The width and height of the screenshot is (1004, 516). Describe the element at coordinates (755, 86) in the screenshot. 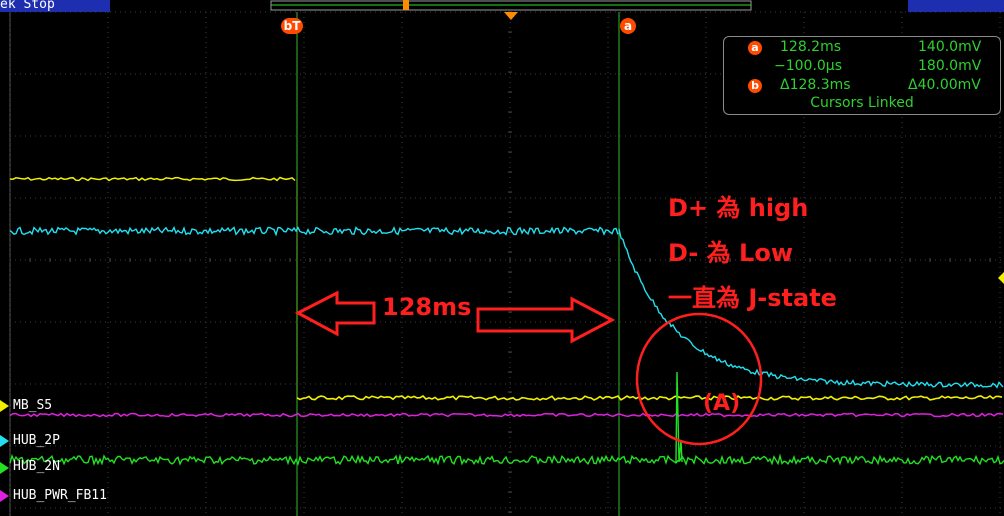

I see `cursor-b-readout-badge: b` at that location.